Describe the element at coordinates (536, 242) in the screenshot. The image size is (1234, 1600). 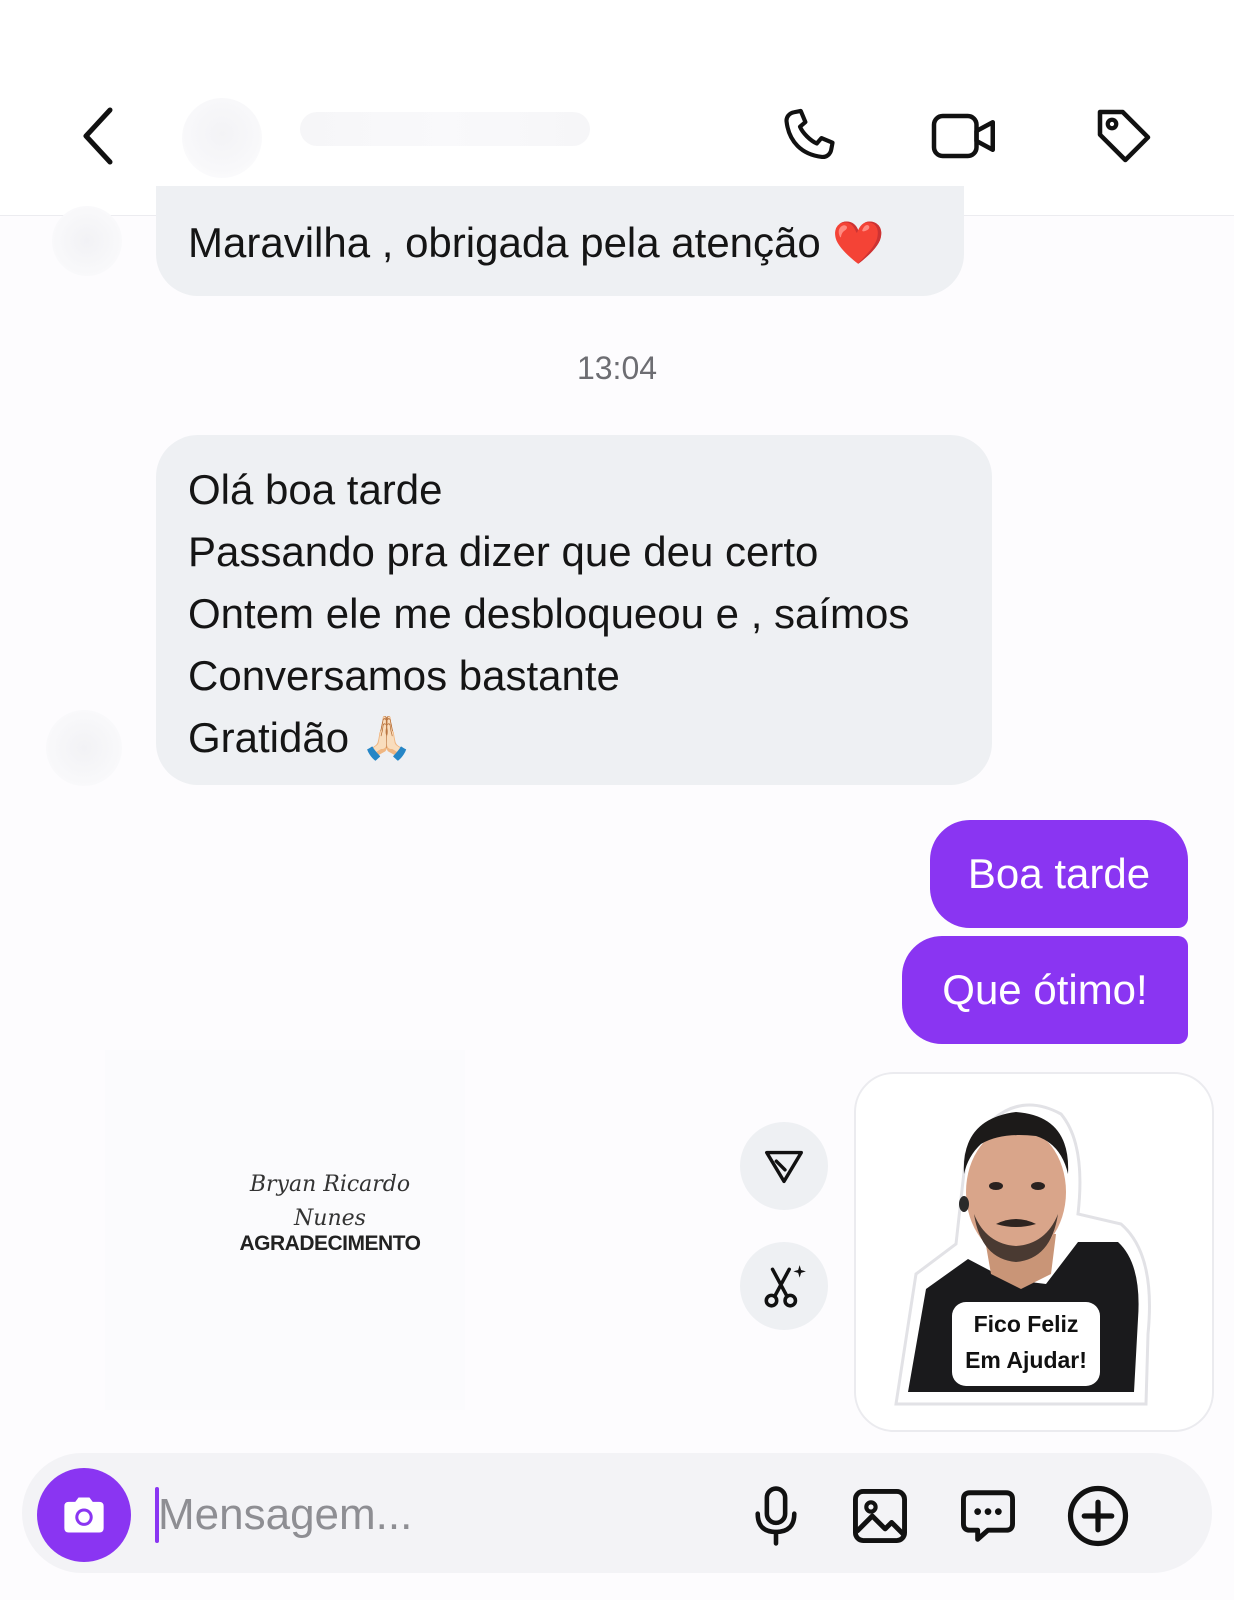
I see `message-text: Maravilha , obrigada pela atenção ❤️` at that location.